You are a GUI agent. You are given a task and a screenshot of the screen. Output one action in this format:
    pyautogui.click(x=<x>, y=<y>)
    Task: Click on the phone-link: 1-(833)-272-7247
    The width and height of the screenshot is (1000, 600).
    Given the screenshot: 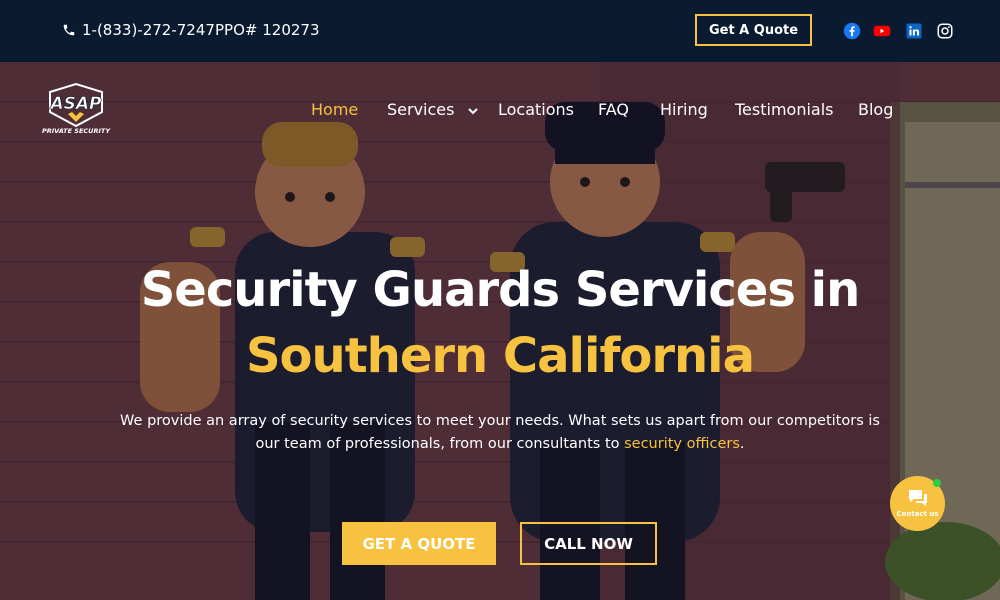 What is the action you would take?
    pyautogui.click(x=138, y=30)
    